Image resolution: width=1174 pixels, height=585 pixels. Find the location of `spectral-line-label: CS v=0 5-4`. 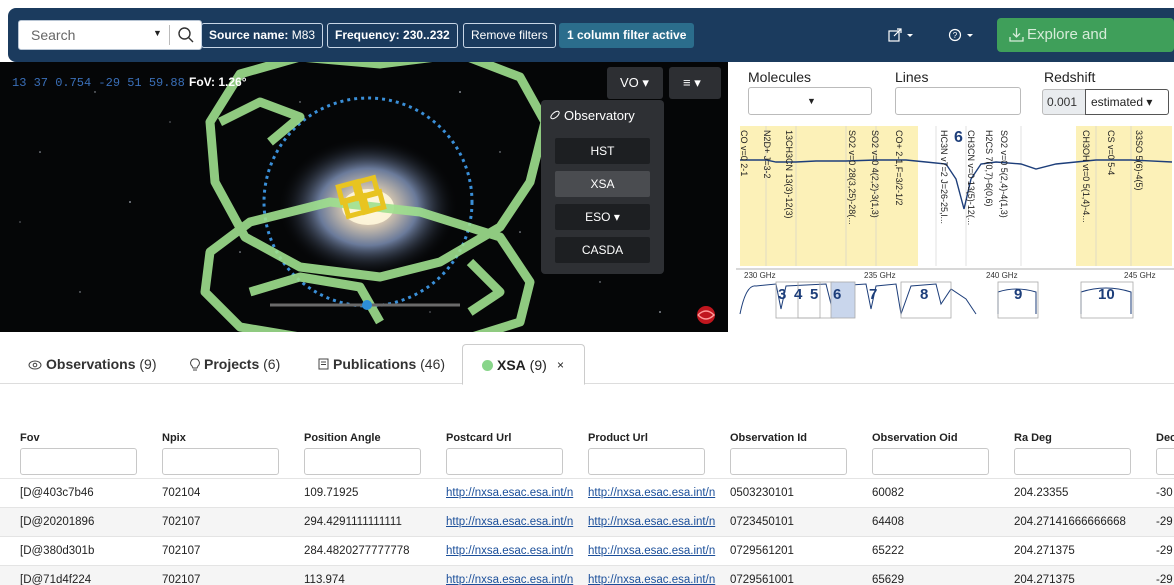

spectral-line-label: CS v=0 5-4 is located at coordinates (1111, 152).